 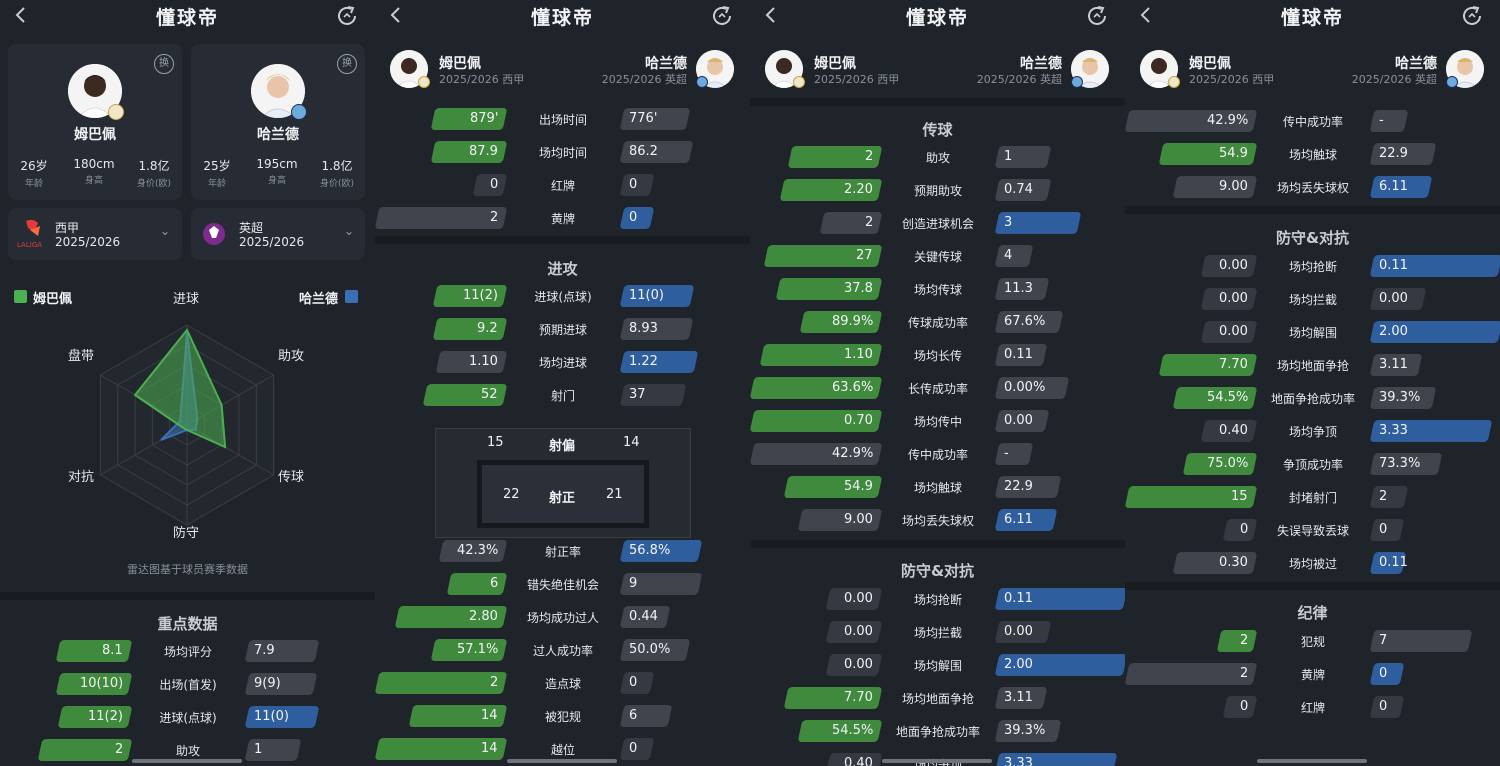 I want to click on stat-label: 进球(点球), so click(x=563, y=297).